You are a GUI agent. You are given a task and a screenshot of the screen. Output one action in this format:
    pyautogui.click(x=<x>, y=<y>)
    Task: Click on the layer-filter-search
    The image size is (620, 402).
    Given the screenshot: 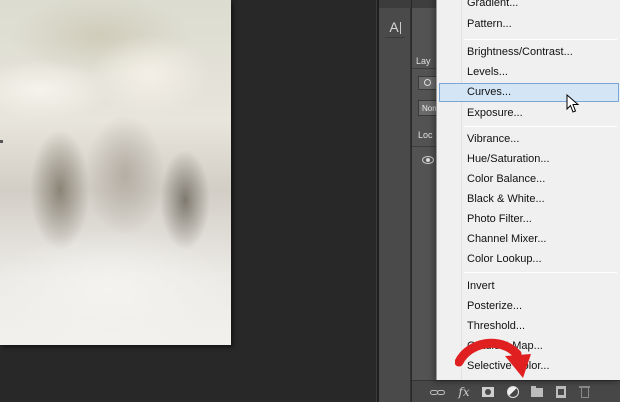 What is the action you would take?
    pyautogui.click(x=428, y=83)
    